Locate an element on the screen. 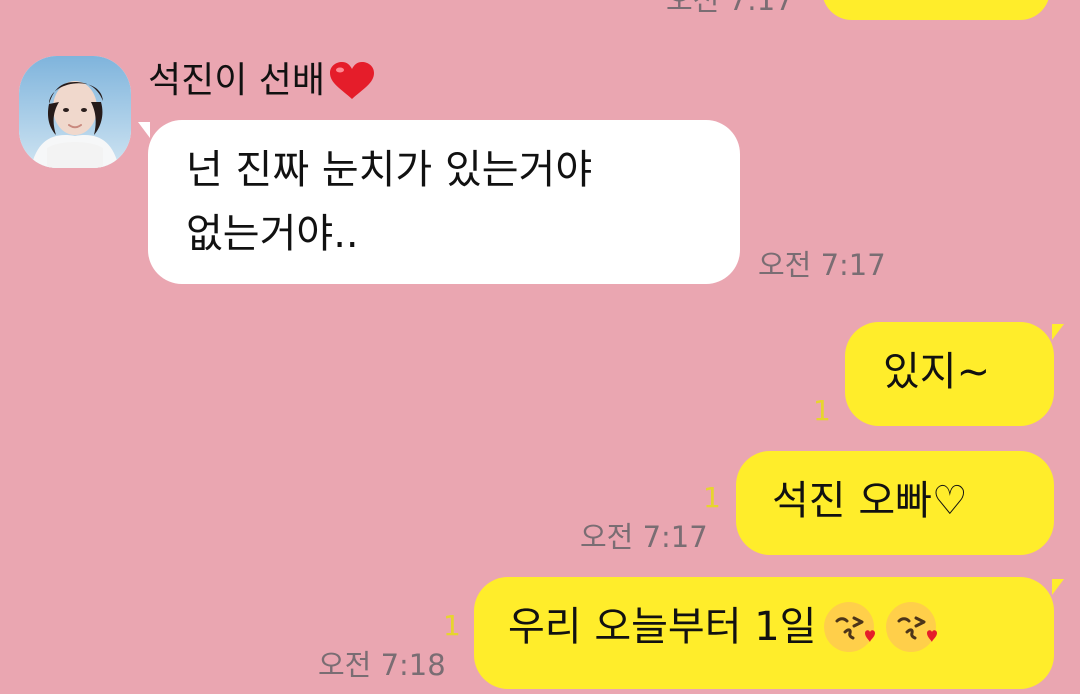 This screenshot has width=1080, height=694. outgoing-message-bubble-3: 우리 오늘부터 1일 is located at coordinates (769, 633).